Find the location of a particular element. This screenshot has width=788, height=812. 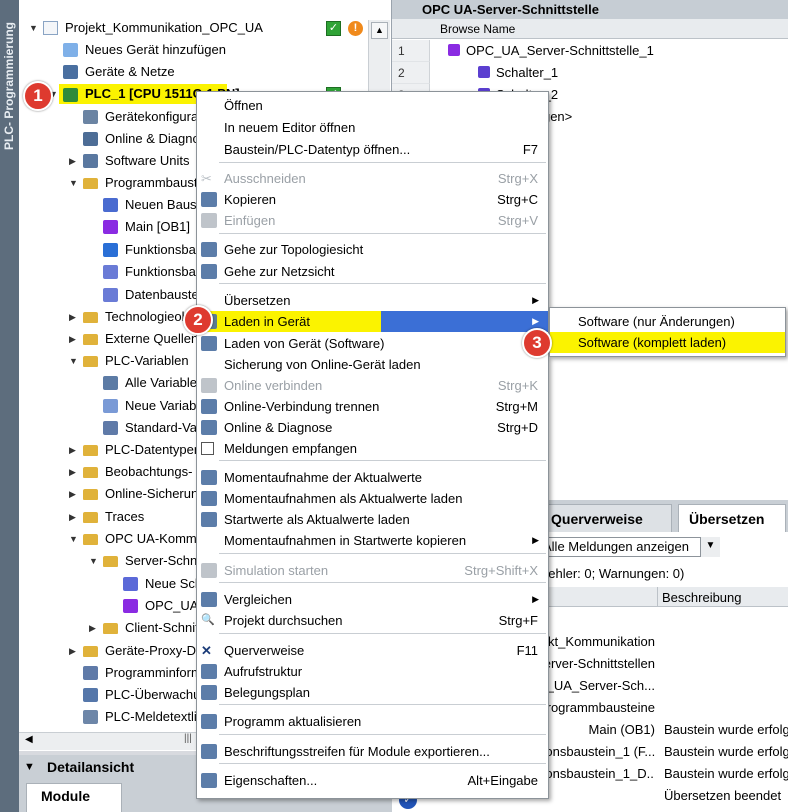

menu-item-meldungen-empfangen: Meldungen empfangen is located at coordinates (372, 448).